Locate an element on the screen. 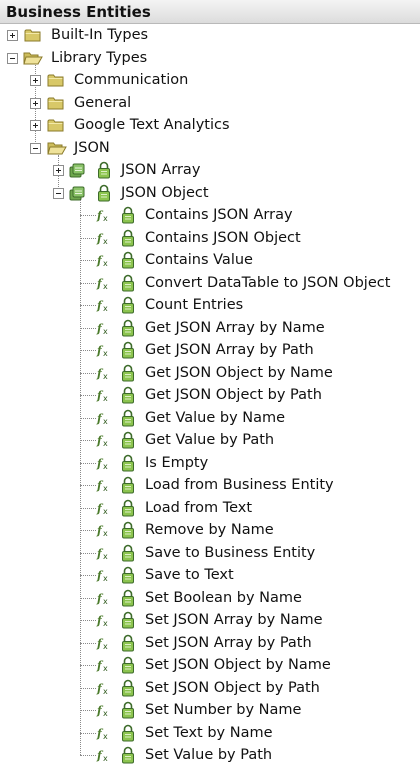 Image resolution: width=420 pixels, height=769 pixels. tree-node-method: Set Number by Name is located at coordinates (223, 710).